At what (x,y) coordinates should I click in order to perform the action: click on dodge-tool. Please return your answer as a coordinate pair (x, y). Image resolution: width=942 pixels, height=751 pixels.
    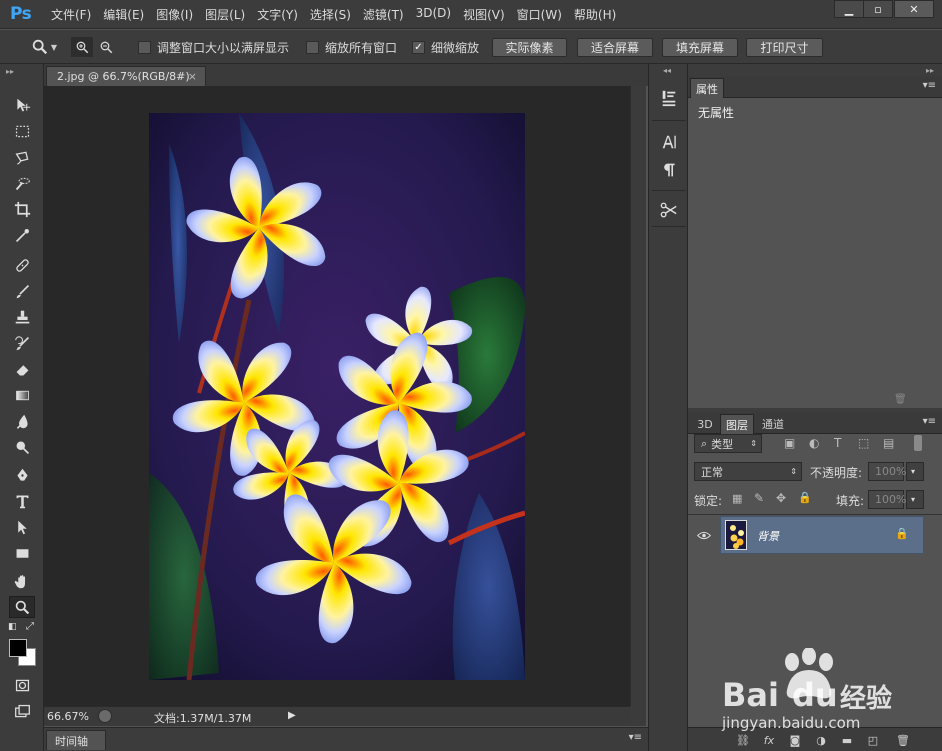
    Looking at the image, I should click on (22, 447).